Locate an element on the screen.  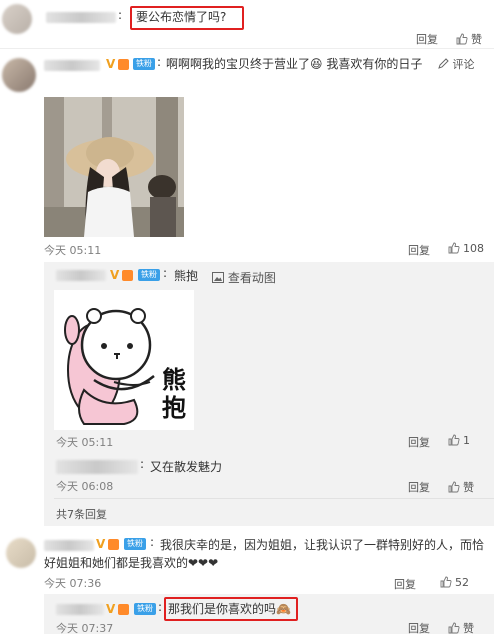
comment-time: 今天 07:36 is located at coordinates (73, 583).